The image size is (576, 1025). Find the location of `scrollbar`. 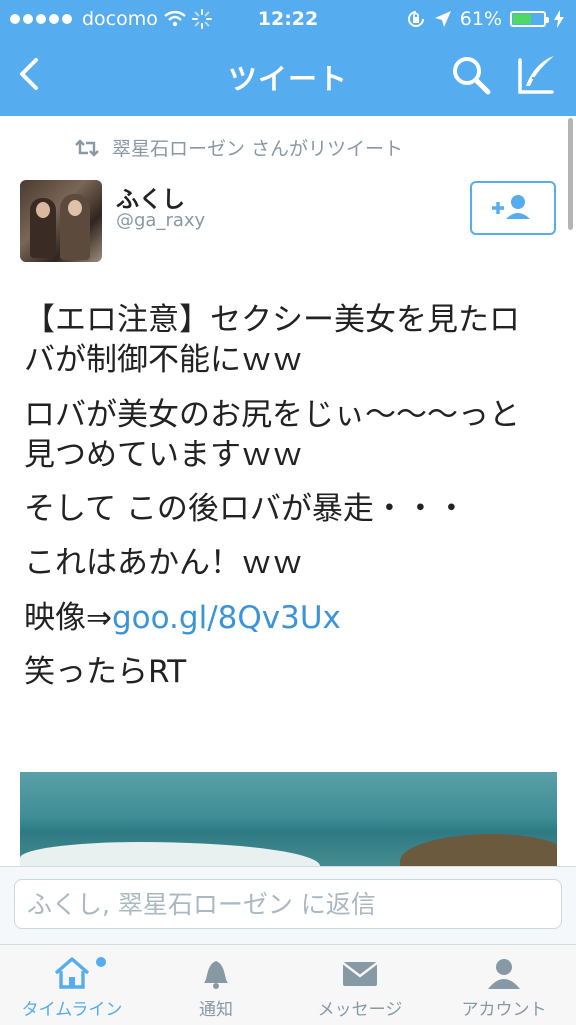

scrollbar is located at coordinates (570, 174).